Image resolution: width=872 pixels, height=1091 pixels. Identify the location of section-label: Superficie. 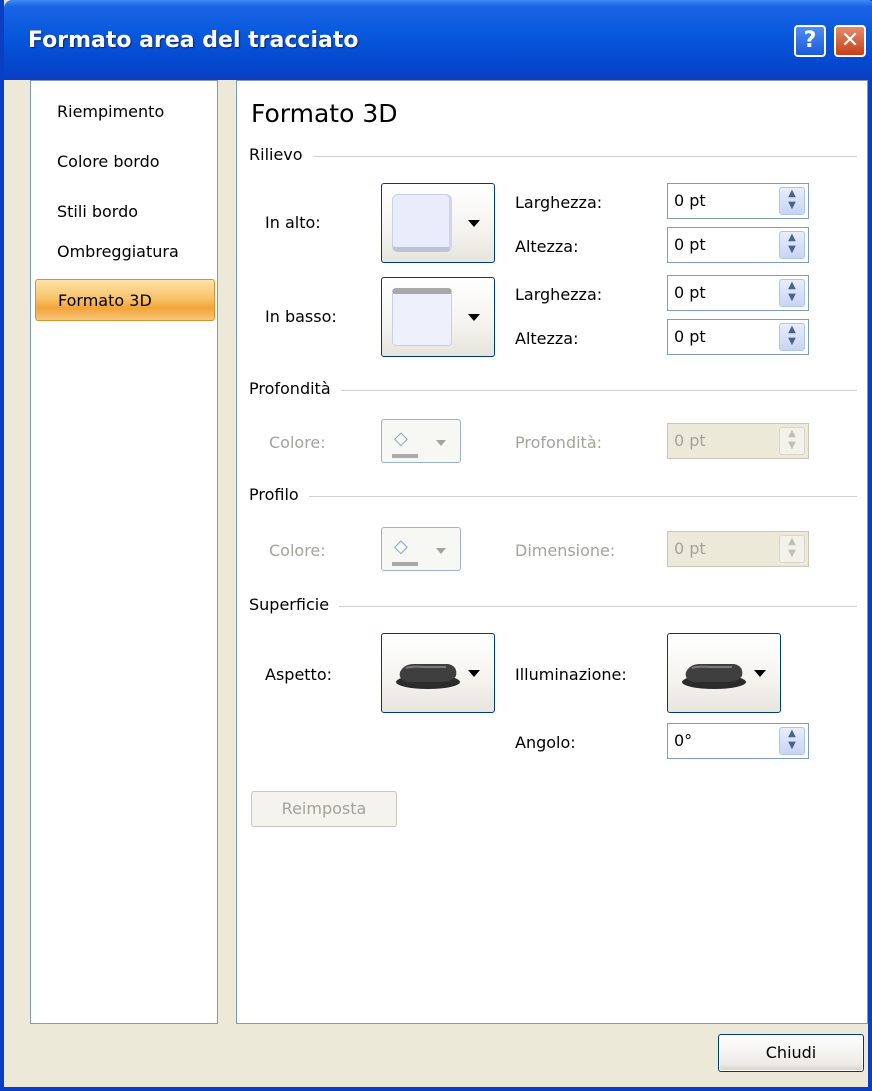
(294, 604).